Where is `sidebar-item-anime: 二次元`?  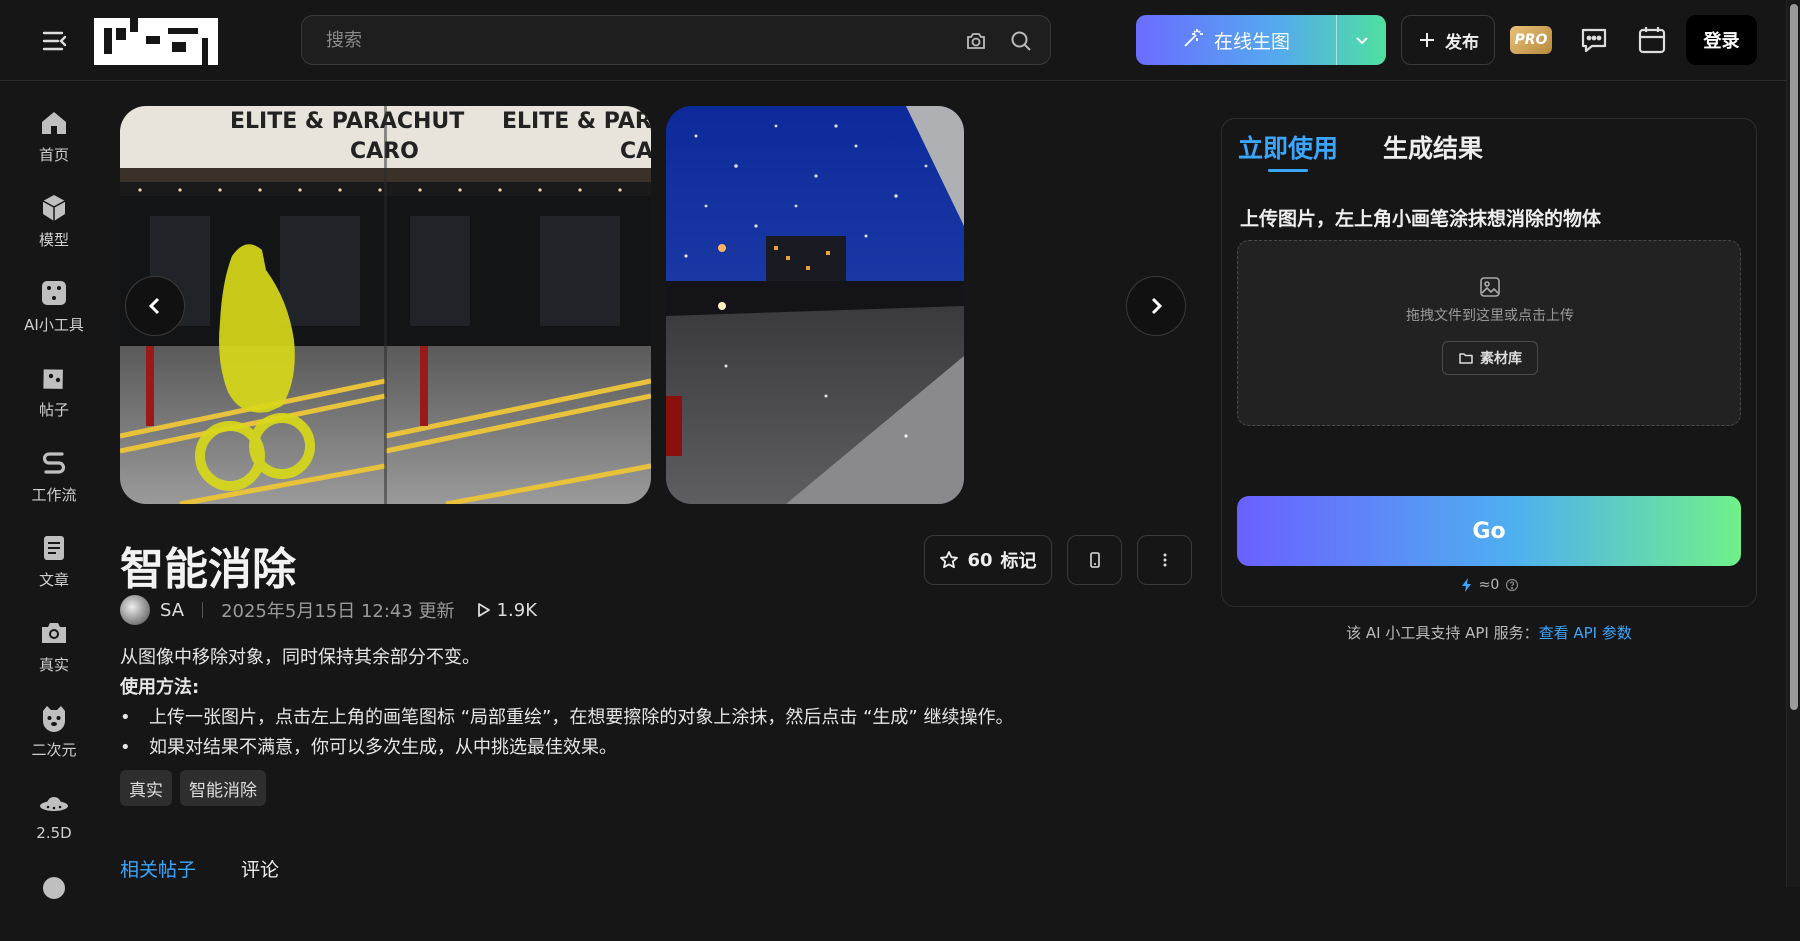 sidebar-item-anime: 二次元 is located at coordinates (54, 736).